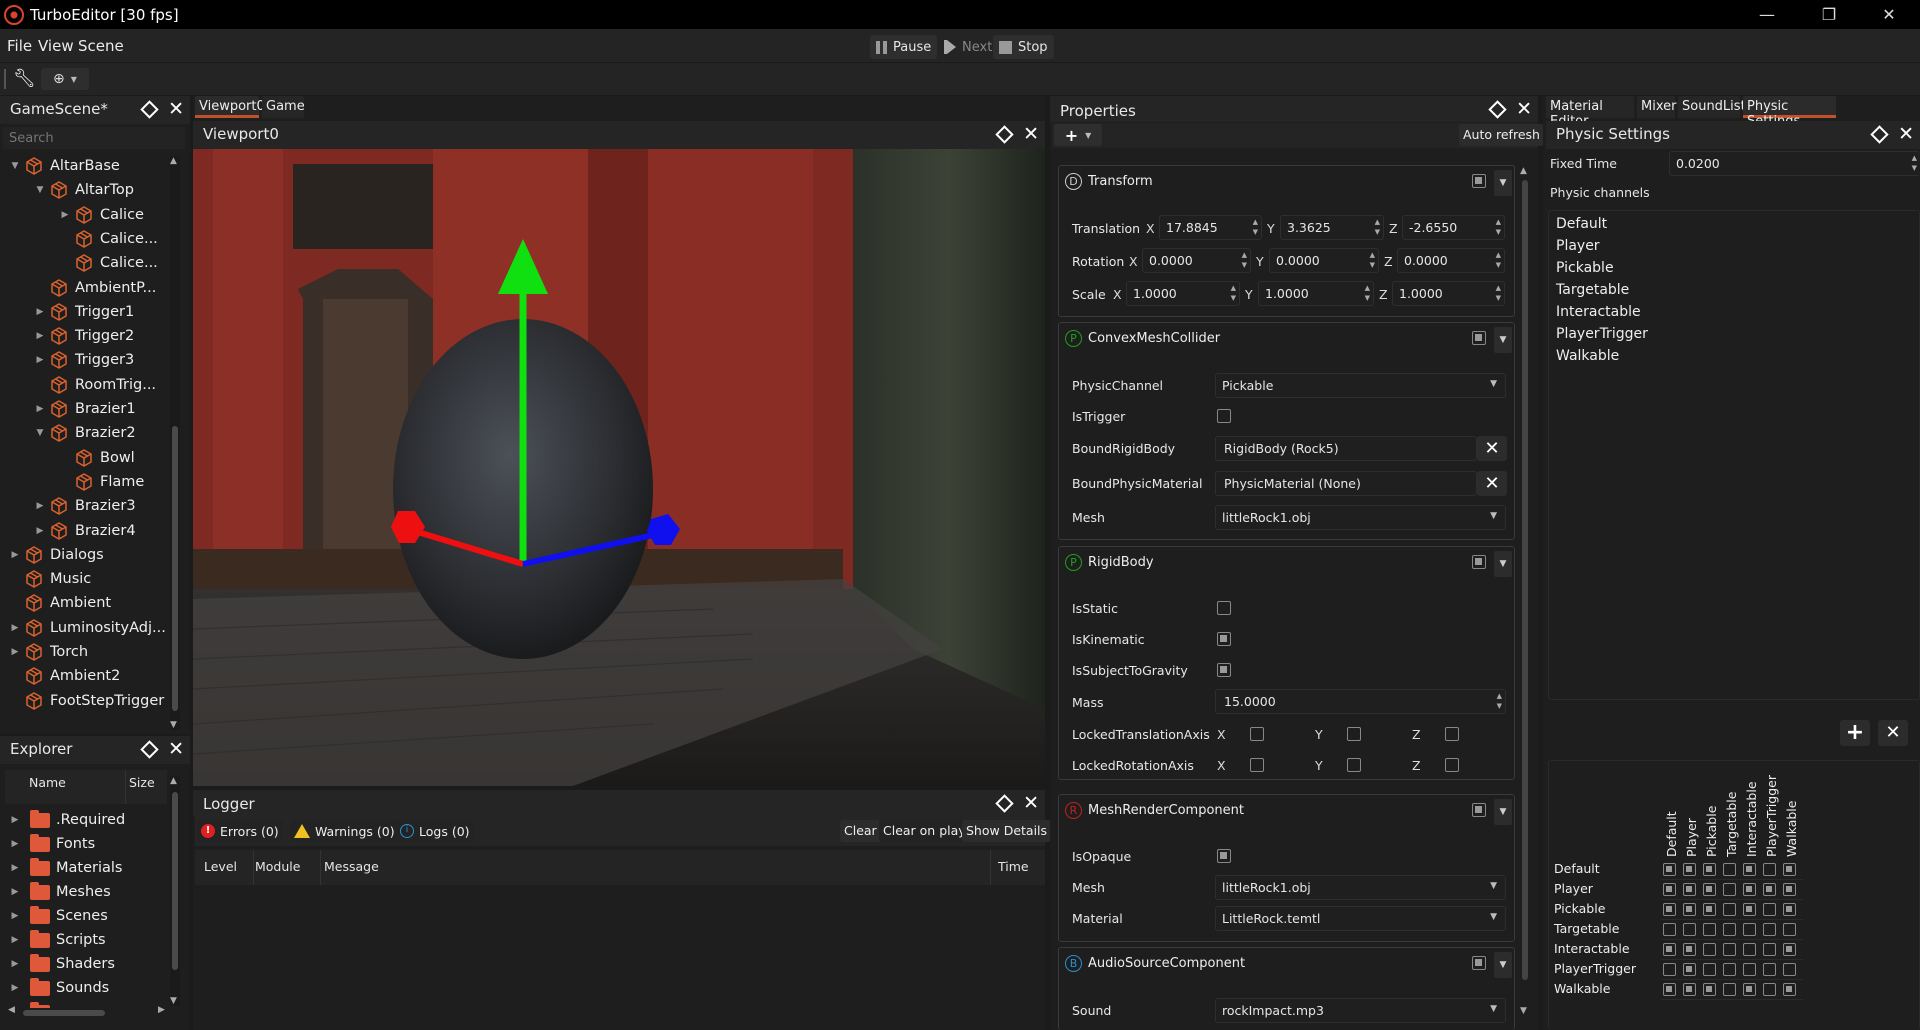 This screenshot has height=1030, width=1920. I want to click on toolbar-grip, so click(5, 79).